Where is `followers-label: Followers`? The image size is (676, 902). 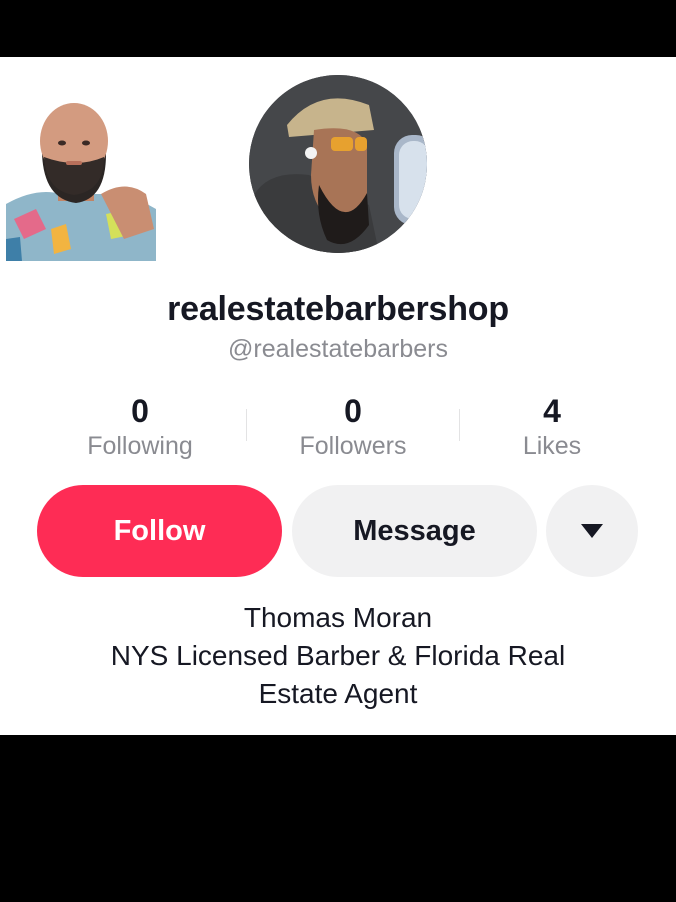 followers-label: Followers is located at coordinates (353, 446).